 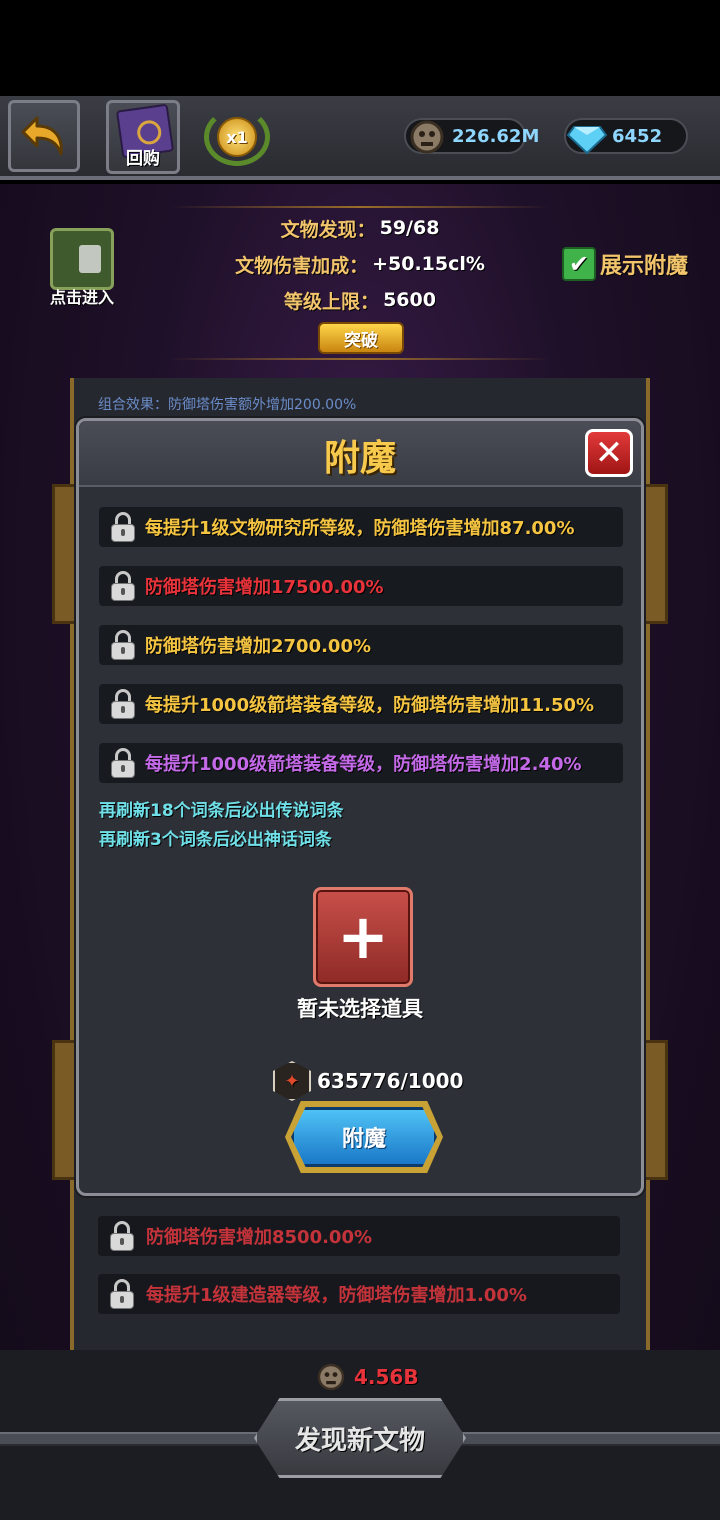 I want to click on background-attribute-list: 防御塔伤害增加8500.00% 每提升1级建造器等级，防御塔伤害增加1.00%, so click(x=359, y=1274).